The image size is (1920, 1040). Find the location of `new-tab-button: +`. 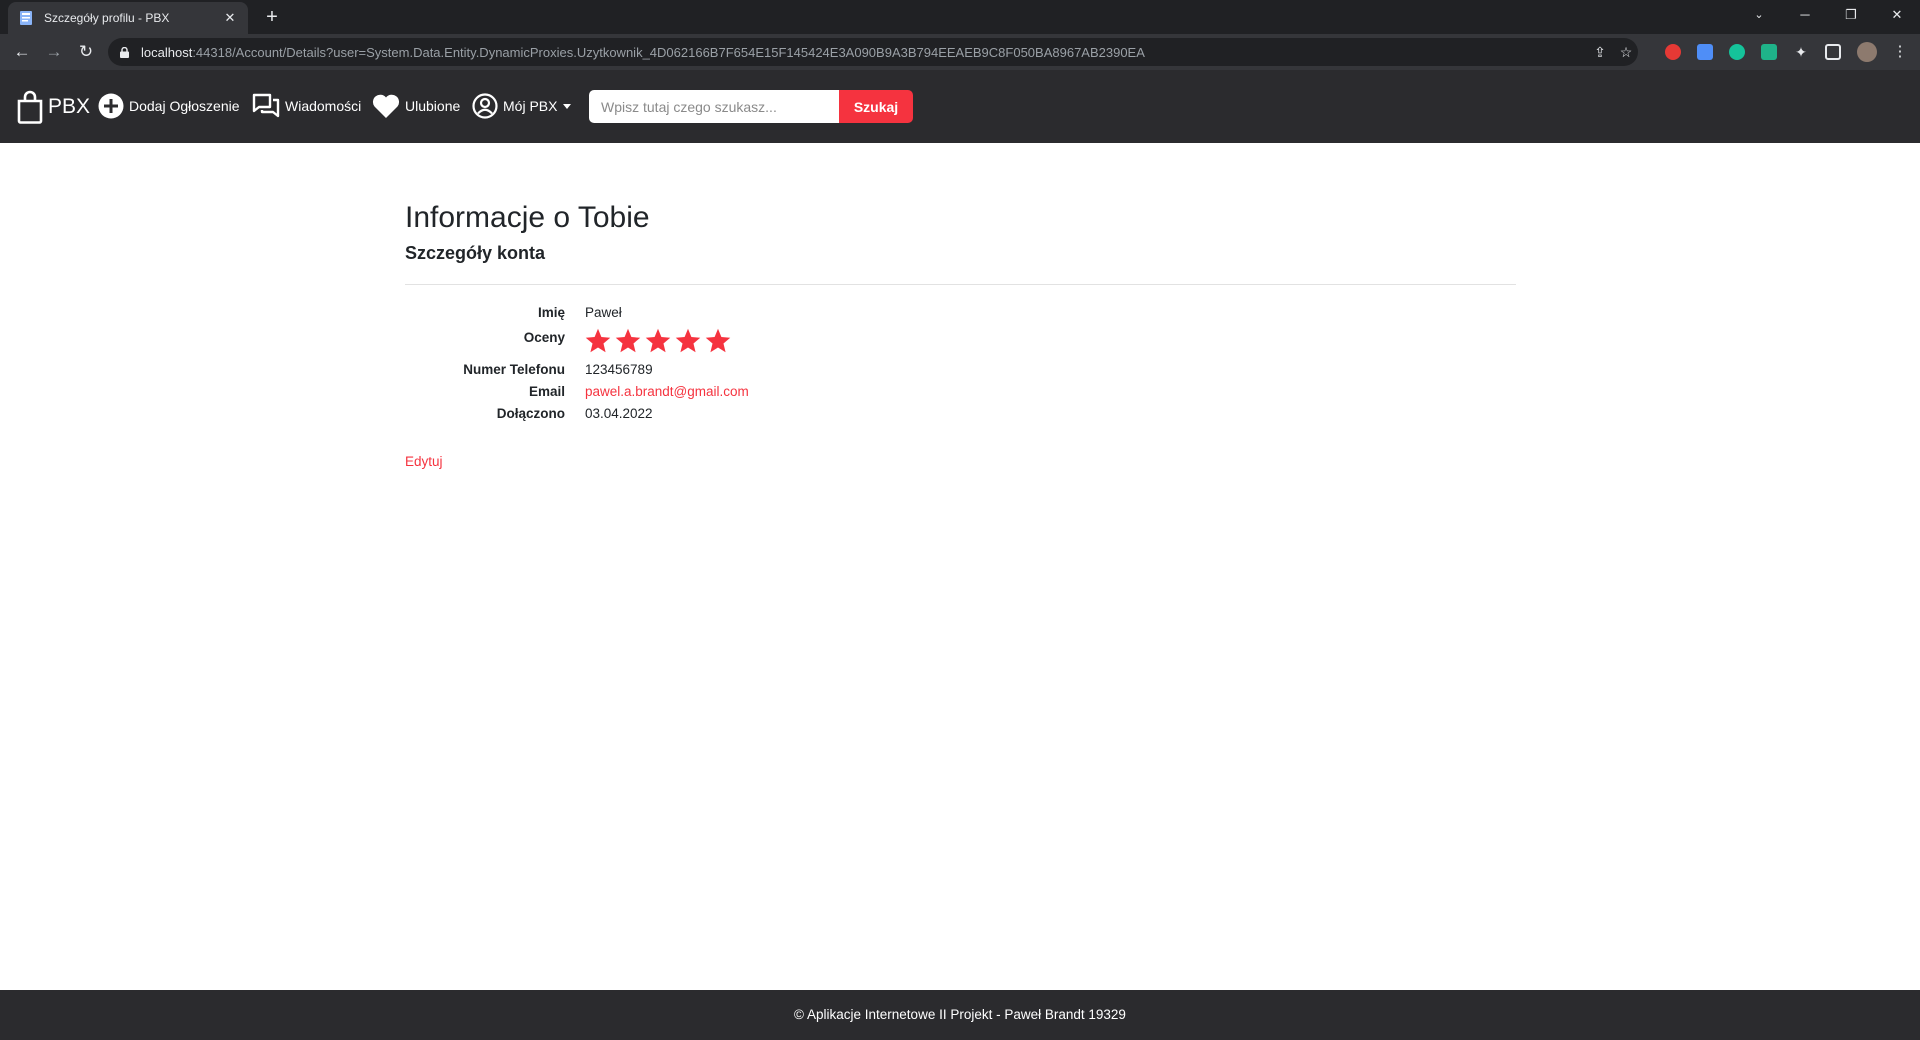

new-tab-button: + is located at coordinates (272, 17).